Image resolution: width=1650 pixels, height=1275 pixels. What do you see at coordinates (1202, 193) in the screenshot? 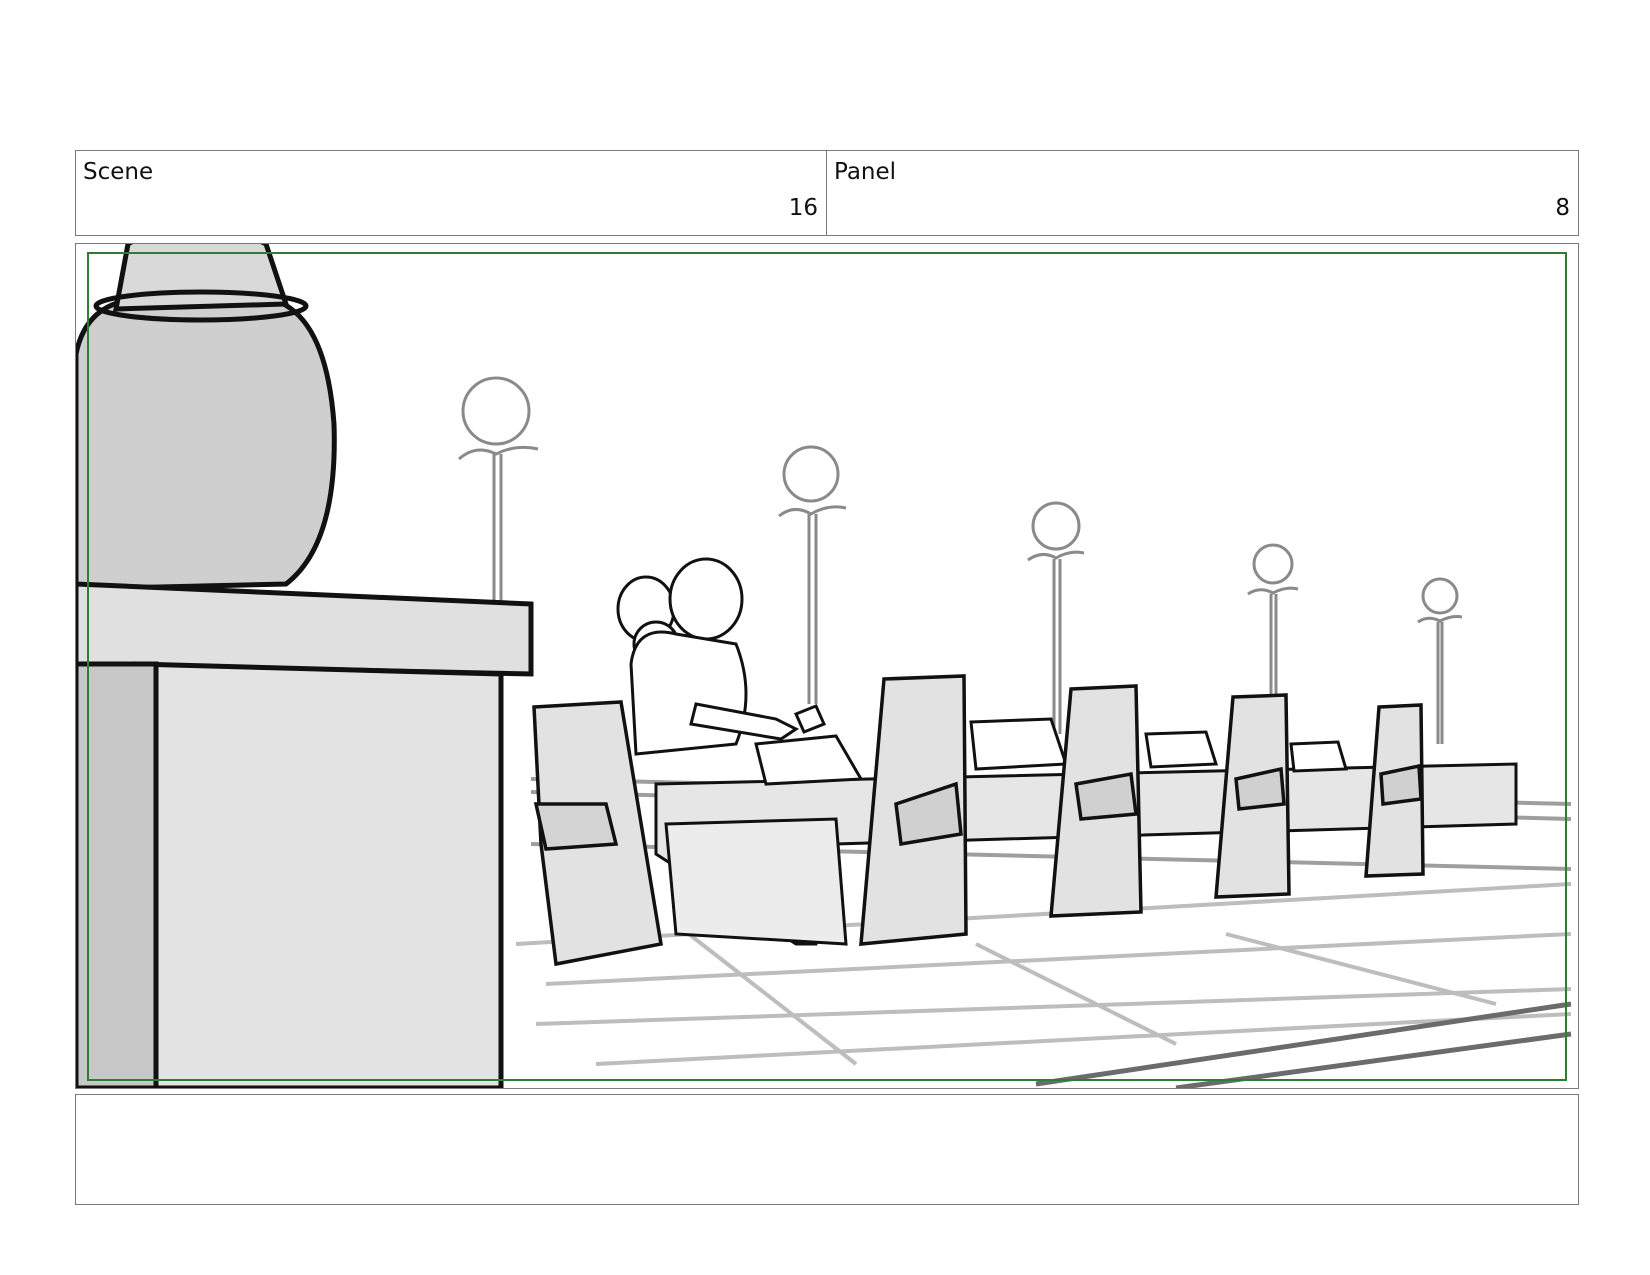
I see `panel-field: Panel 8` at bounding box center [1202, 193].